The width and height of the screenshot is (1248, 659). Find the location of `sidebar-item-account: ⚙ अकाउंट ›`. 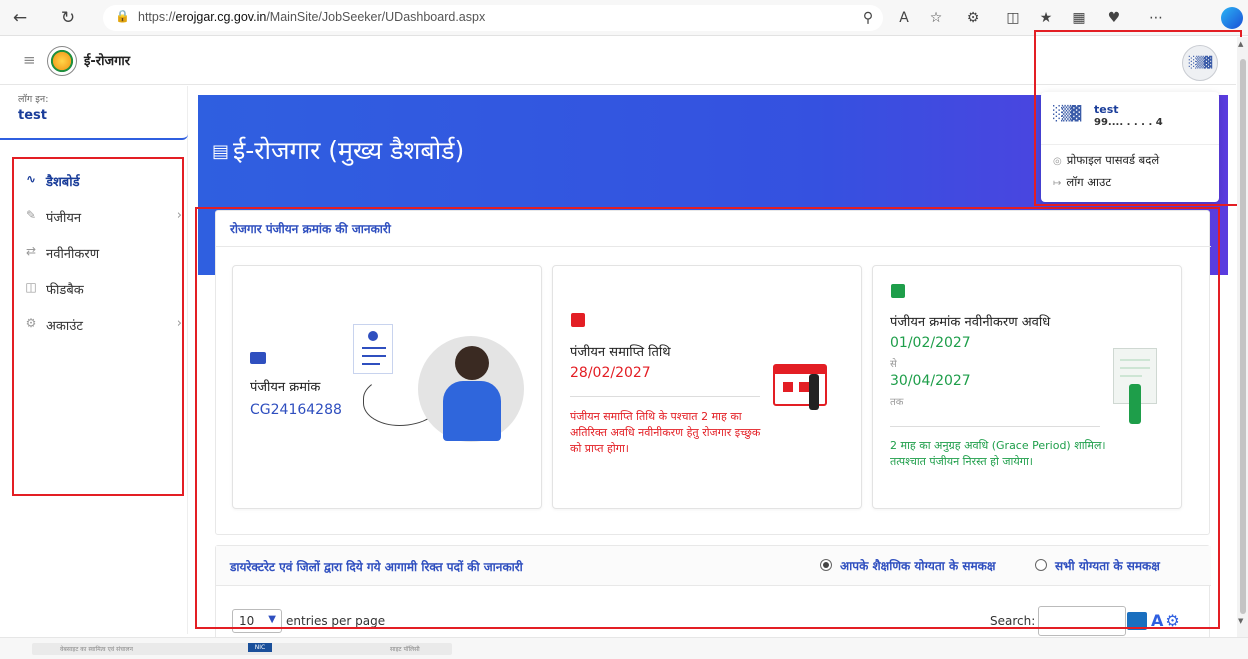

sidebar-item-account: ⚙ अकाउंट › is located at coordinates (103, 325).